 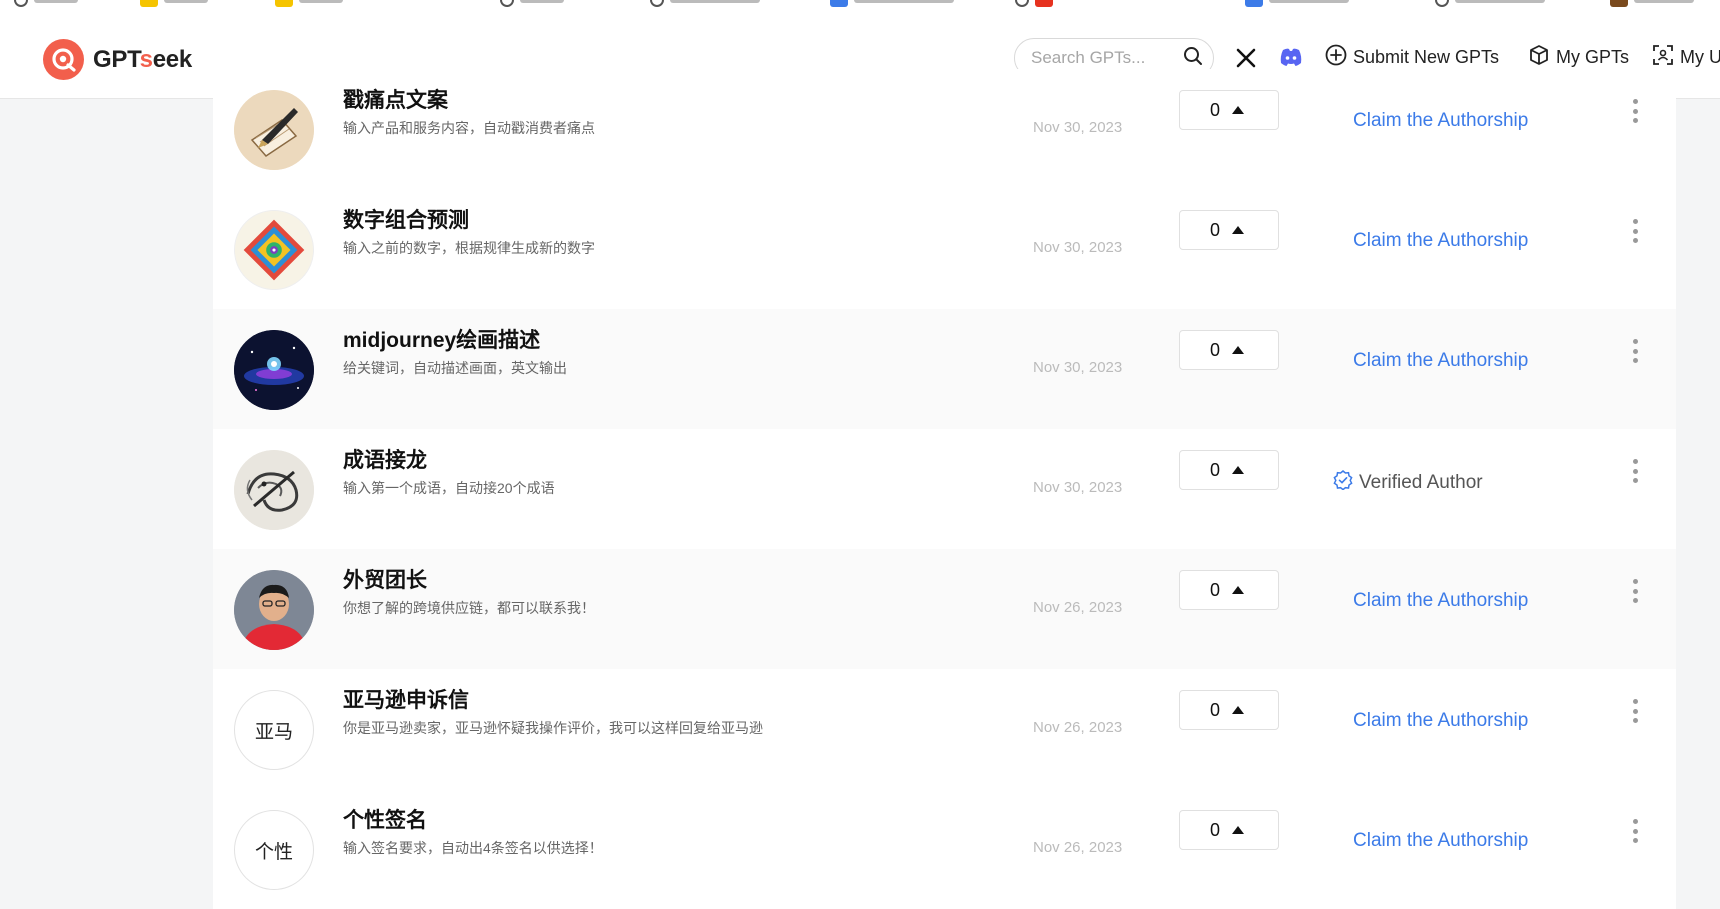 I want to click on gpt-avatar: 个性, so click(x=274, y=850).